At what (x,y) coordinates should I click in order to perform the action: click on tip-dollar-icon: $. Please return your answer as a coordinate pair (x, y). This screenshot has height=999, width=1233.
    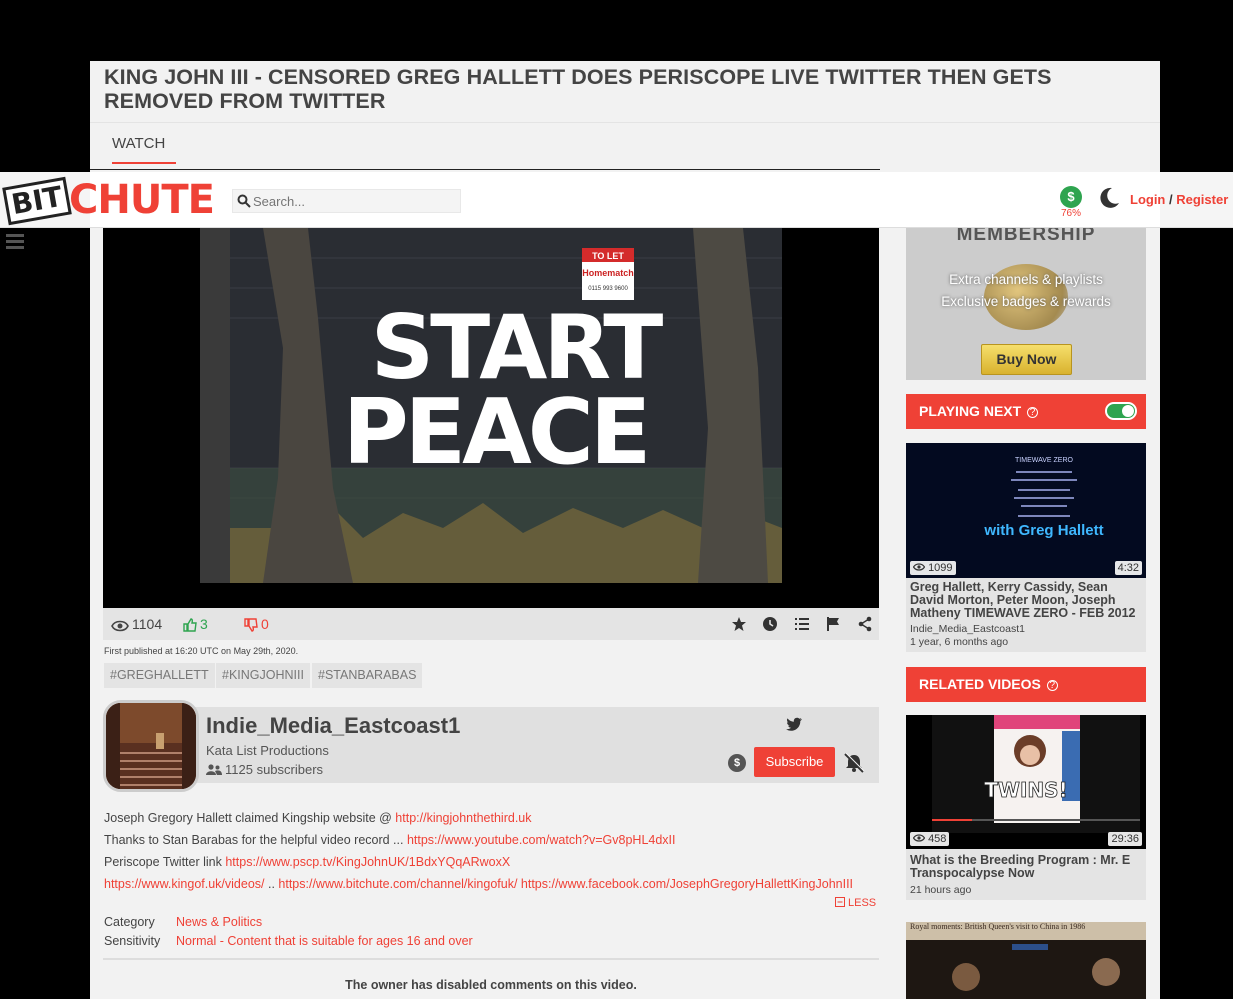
    Looking at the image, I should click on (737, 763).